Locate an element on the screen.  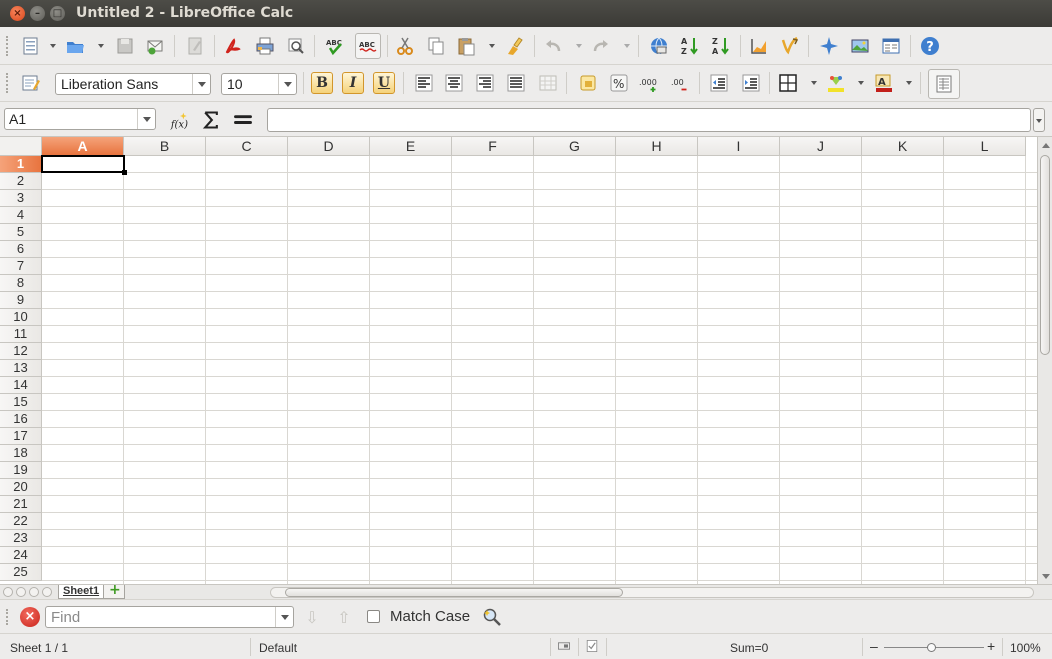
copy-icon is located at coordinates (436, 46).